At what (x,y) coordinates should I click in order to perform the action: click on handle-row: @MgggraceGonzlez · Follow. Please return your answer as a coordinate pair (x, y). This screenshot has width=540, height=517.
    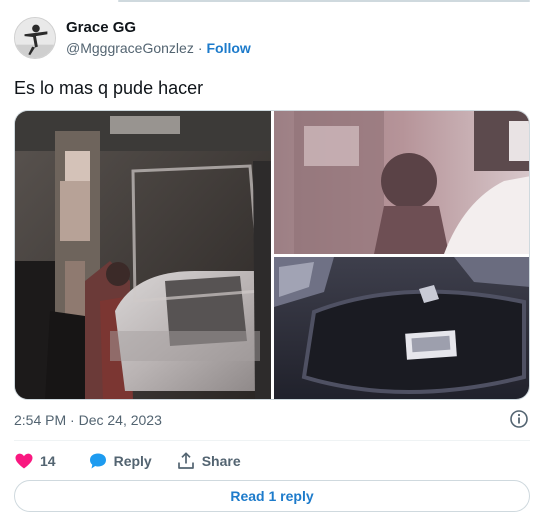
    Looking at the image, I should click on (158, 48).